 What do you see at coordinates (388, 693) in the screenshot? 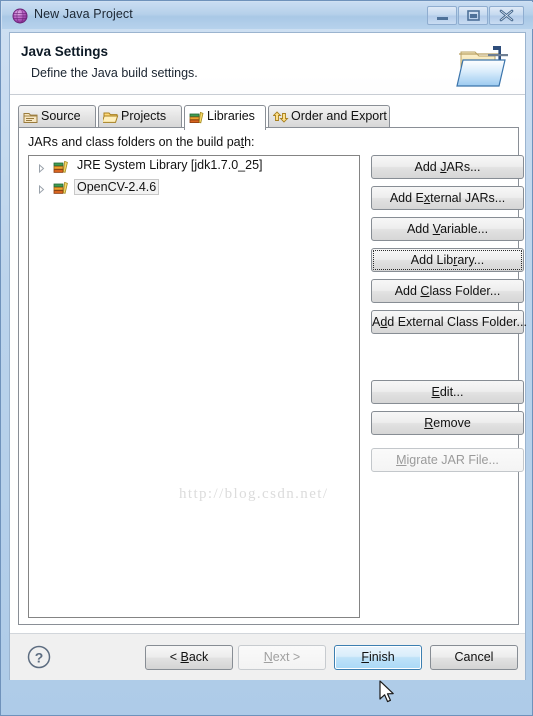
I see `mouse-cursor` at bounding box center [388, 693].